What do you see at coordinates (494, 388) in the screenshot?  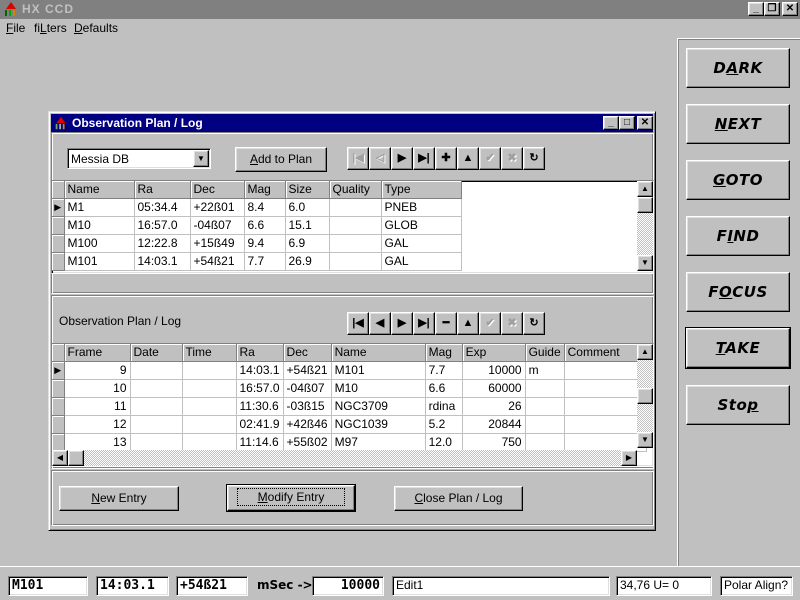 I see `log-cell: 60000` at bounding box center [494, 388].